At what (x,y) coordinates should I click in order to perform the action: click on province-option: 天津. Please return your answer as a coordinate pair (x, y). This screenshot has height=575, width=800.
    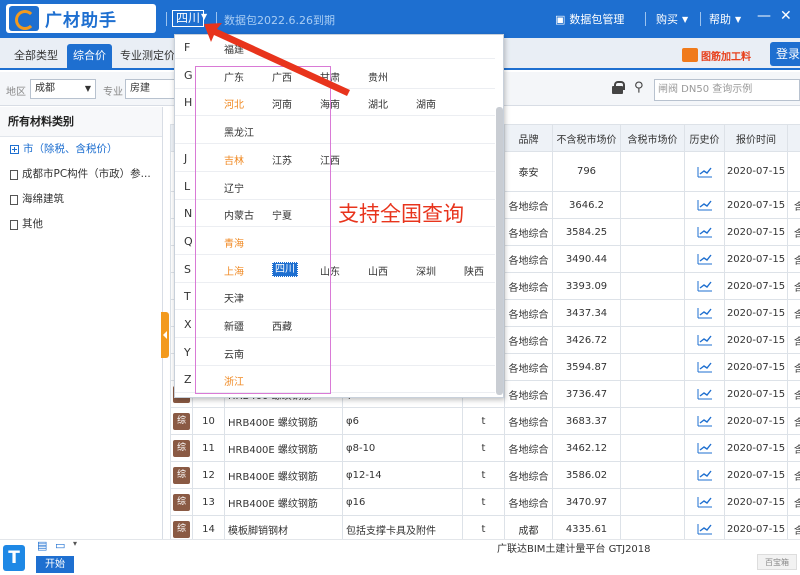
    Looking at the image, I should click on (234, 297).